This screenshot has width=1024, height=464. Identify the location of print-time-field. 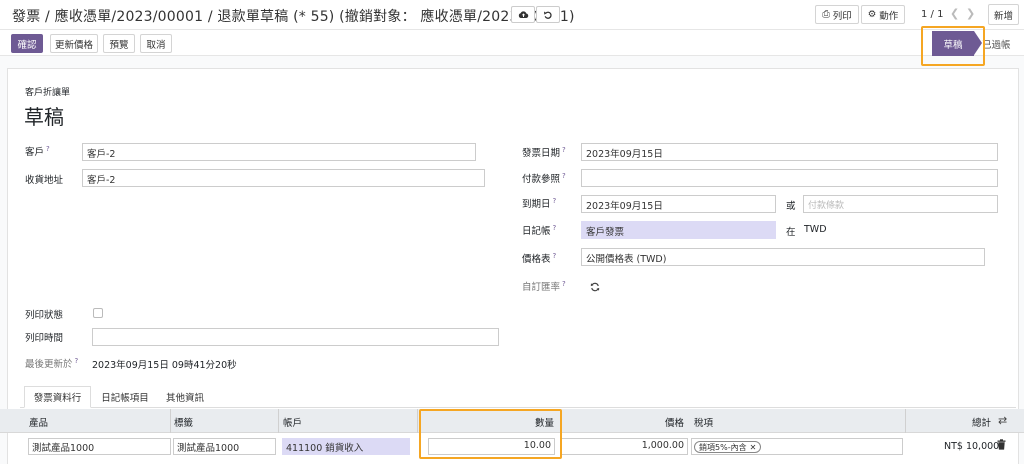
(295, 337).